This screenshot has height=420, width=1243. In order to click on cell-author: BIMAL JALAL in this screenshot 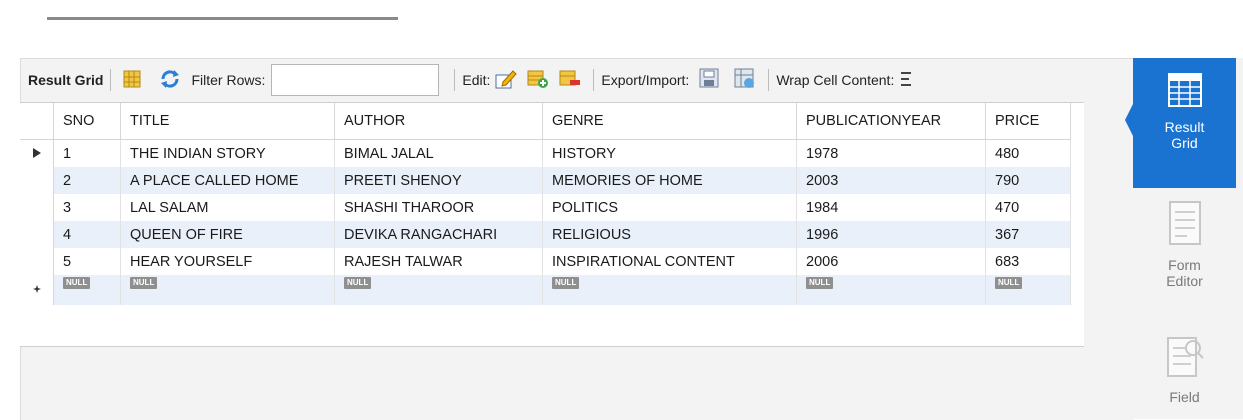, I will do `click(438, 153)`.